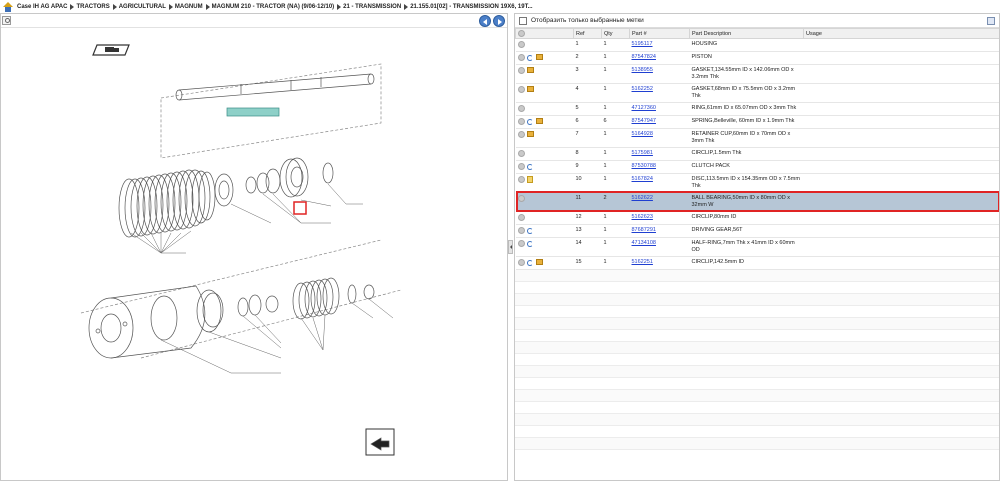 This screenshot has width=1000, height=481. Describe the element at coordinates (659, 93) in the screenshot. I see `cell-part: 5162252` at that location.